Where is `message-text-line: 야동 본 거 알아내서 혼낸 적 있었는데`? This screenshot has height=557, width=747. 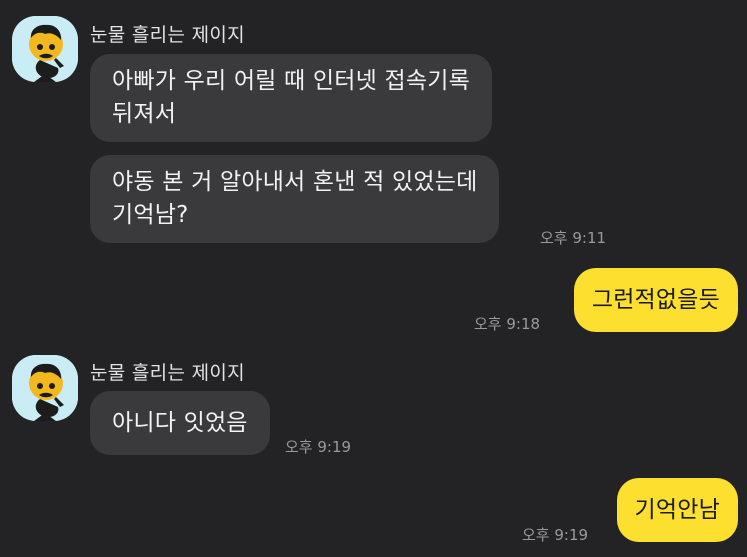 message-text-line: 야동 본 거 알아내서 혼낸 적 있었는데 is located at coordinates (295, 182).